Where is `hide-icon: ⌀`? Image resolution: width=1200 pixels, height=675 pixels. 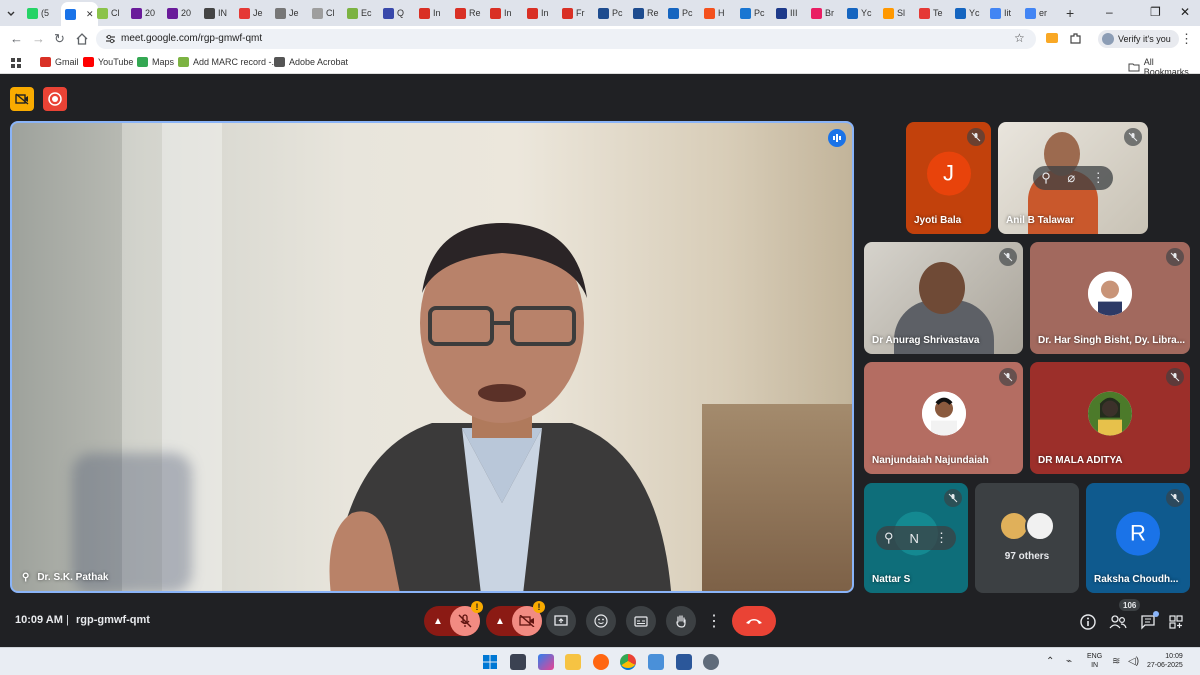 hide-icon: ⌀ is located at coordinates (1071, 178).